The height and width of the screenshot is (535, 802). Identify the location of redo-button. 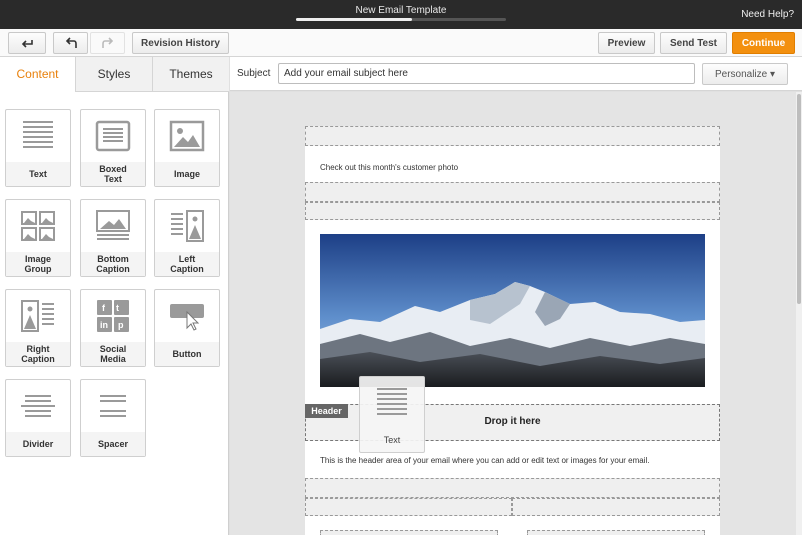
(107, 43).